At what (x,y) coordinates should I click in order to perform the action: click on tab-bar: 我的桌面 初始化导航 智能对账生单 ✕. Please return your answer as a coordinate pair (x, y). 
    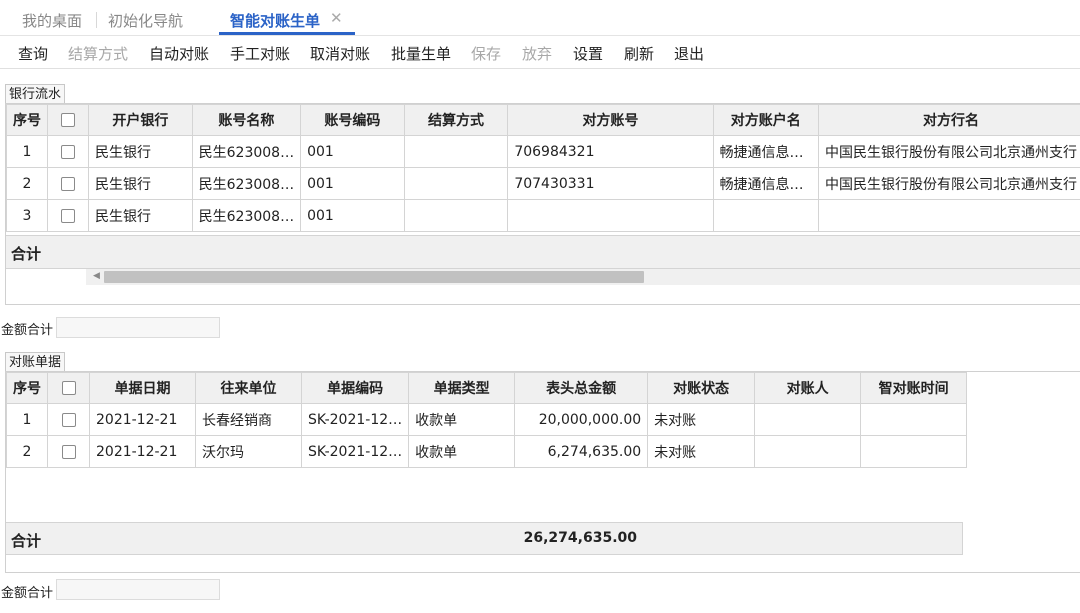
    Looking at the image, I should click on (540, 18).